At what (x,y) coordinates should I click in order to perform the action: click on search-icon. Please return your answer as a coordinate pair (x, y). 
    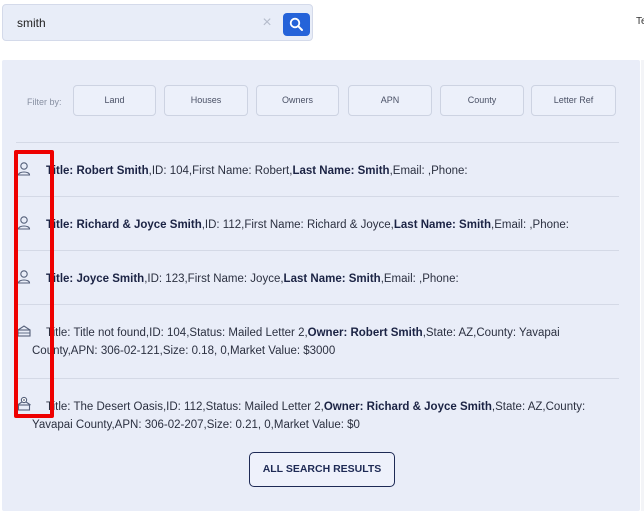
    Looking at the image, I should click on (296, 24).